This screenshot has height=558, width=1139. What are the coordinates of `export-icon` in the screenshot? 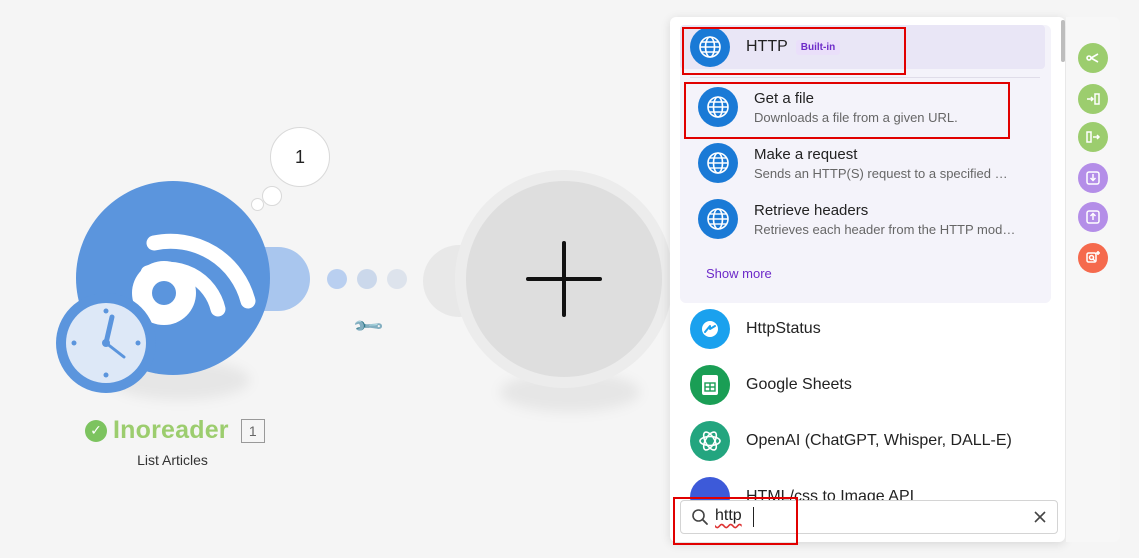 It's located at (1093, 217).